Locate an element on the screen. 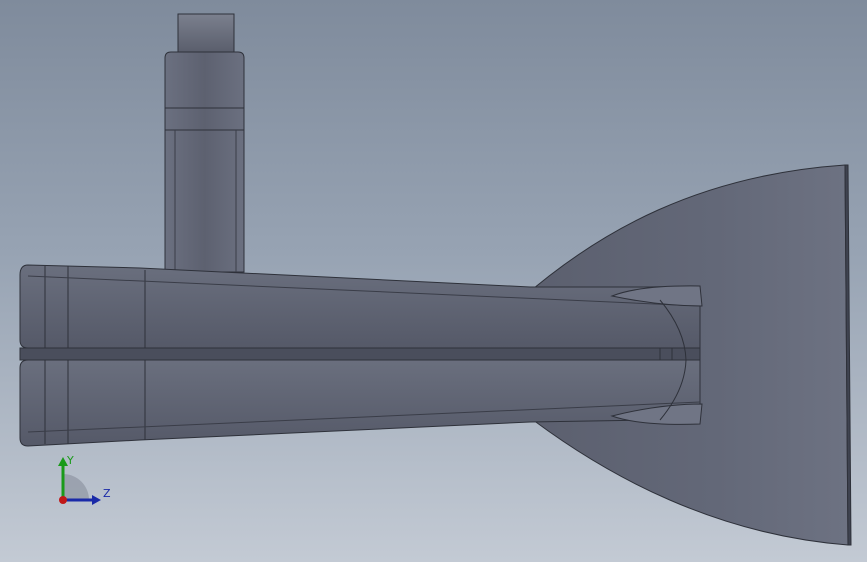 Image resolution: width=867 pixels, height=562 pixels. coordinate-triad: Y Z is located at coordinates (84, 479).